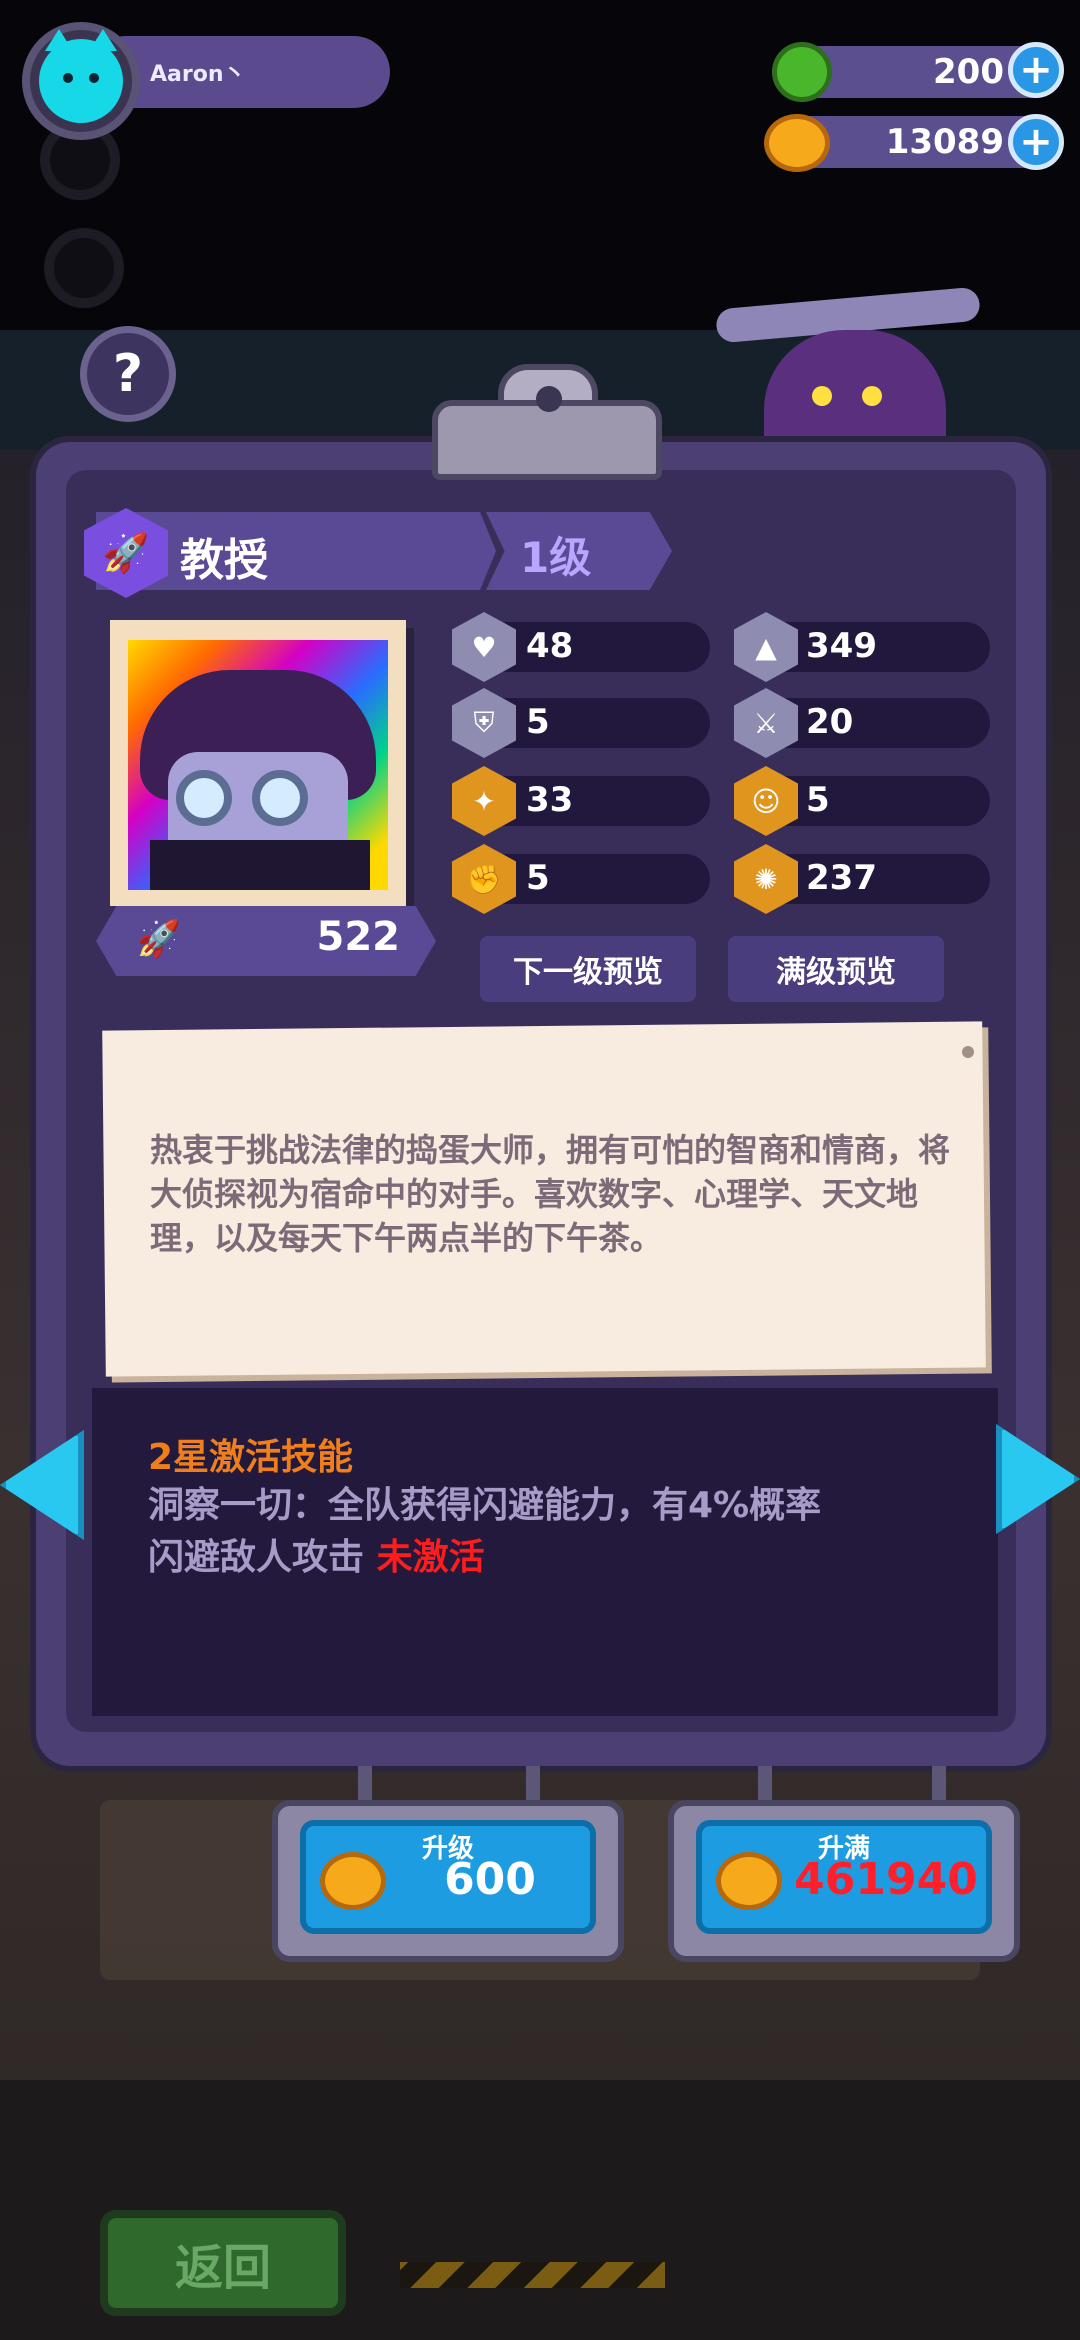  I want to click on upgrade-cost: 600, so click(490, 1879).